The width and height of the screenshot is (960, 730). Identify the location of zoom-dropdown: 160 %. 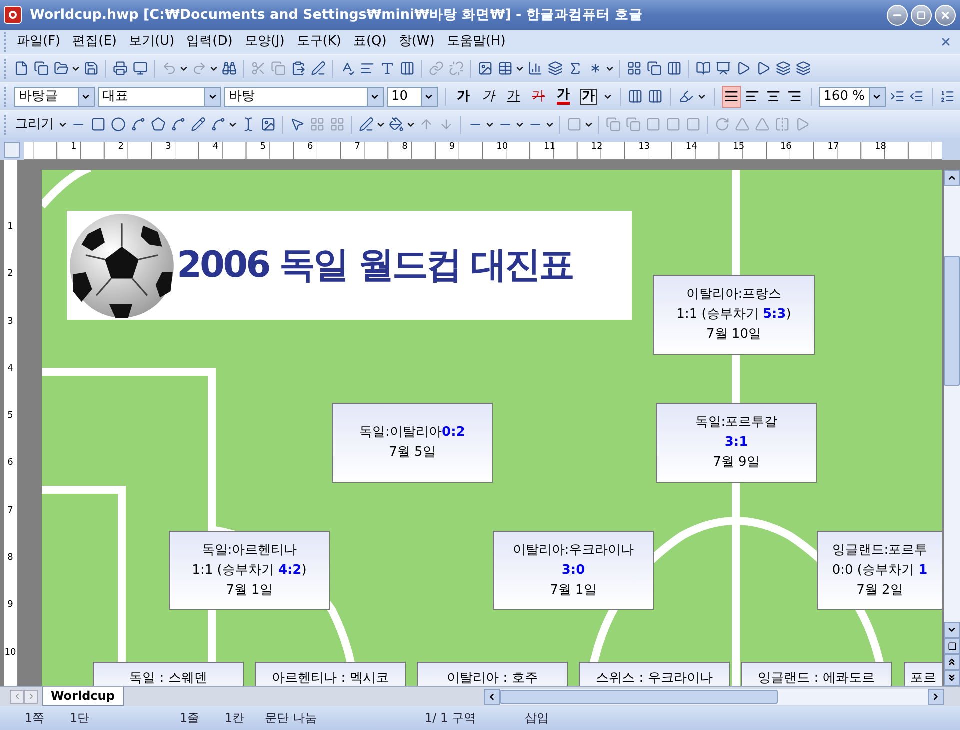
(852, 96).